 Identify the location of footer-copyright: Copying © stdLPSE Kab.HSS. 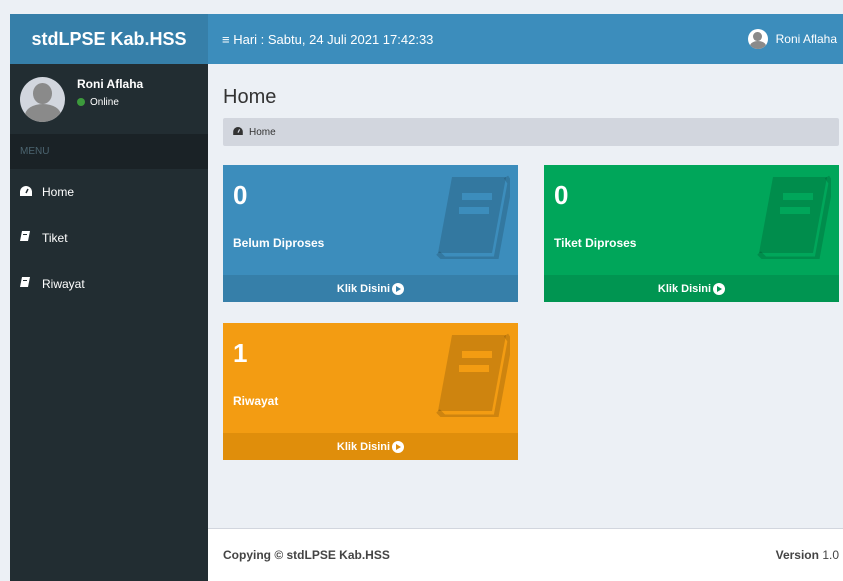
(306, 555).